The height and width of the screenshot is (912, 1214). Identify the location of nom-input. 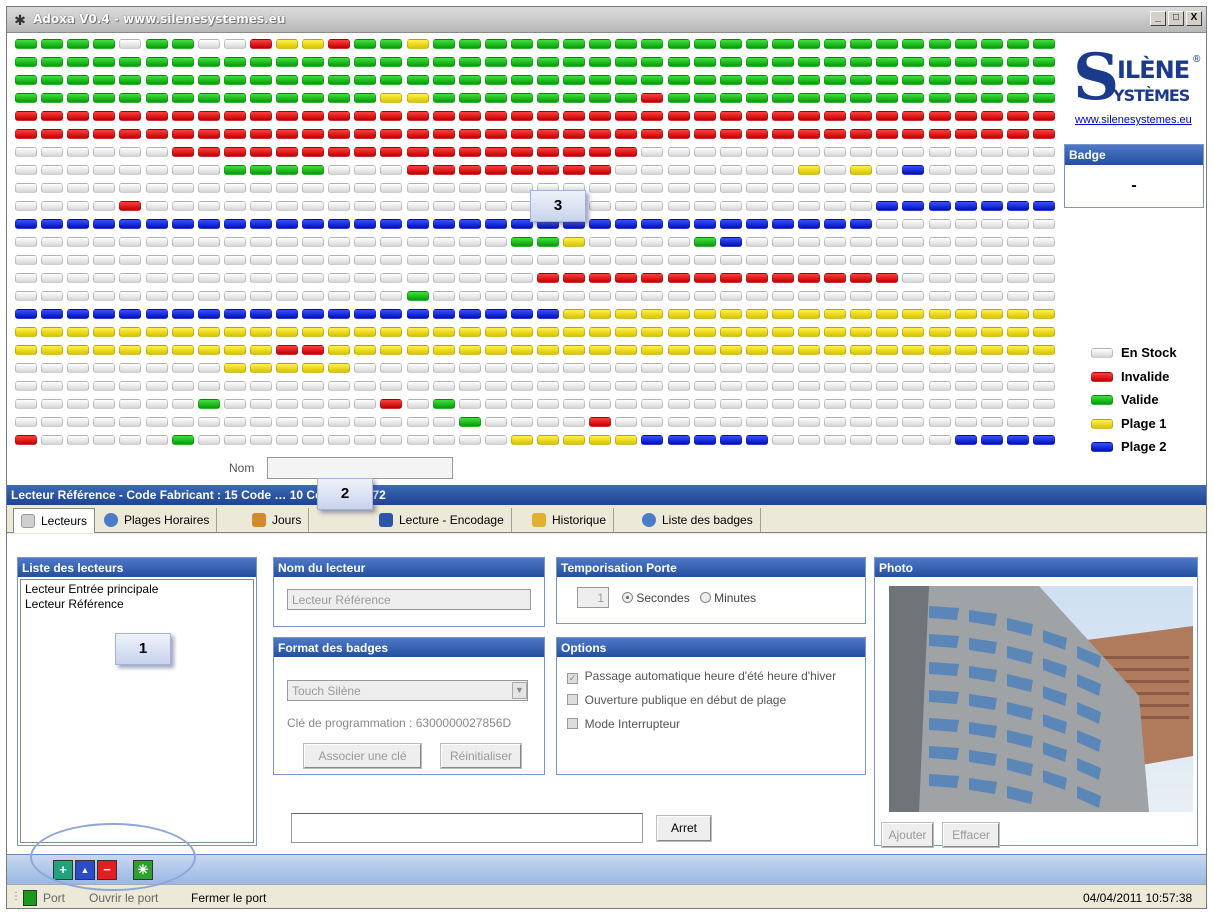
(360, 468).